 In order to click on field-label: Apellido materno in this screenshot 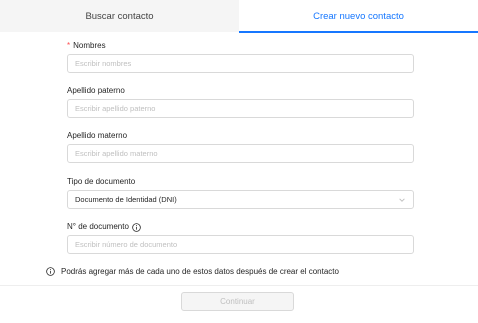, I will do `click(240, 136)`.